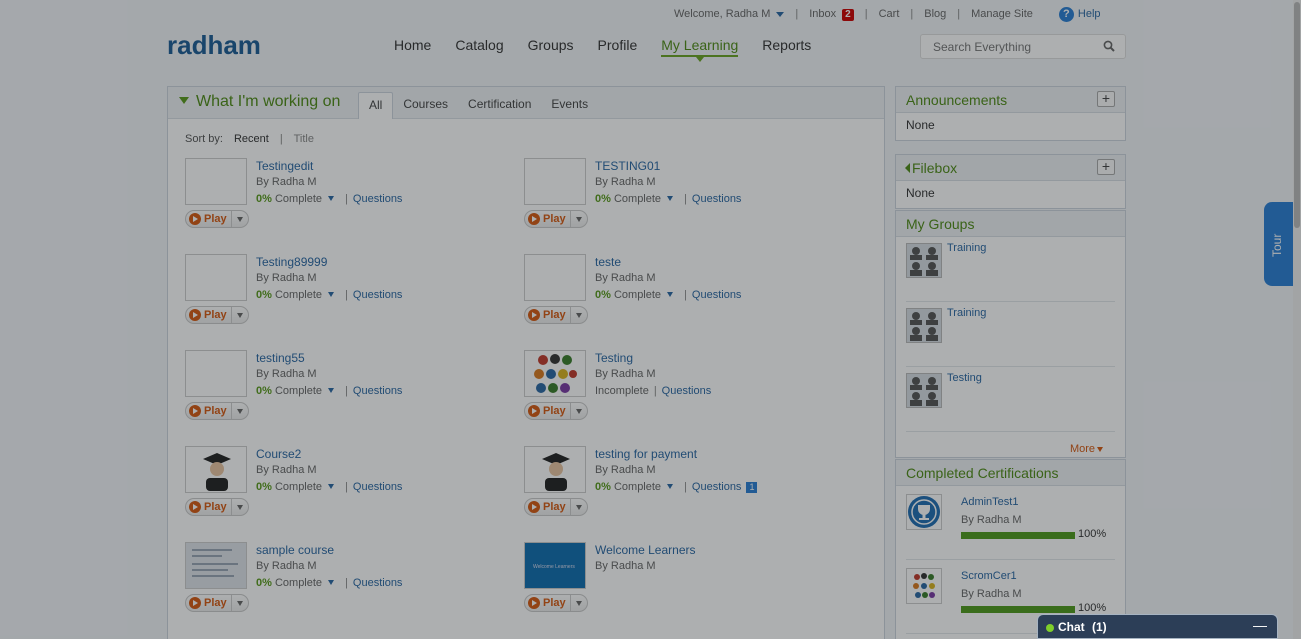  What do you see at coordinates (1157, 626) in the screenshot?
I see `chat-bar: Chat (1) —` at bounding box center [1157, 626].